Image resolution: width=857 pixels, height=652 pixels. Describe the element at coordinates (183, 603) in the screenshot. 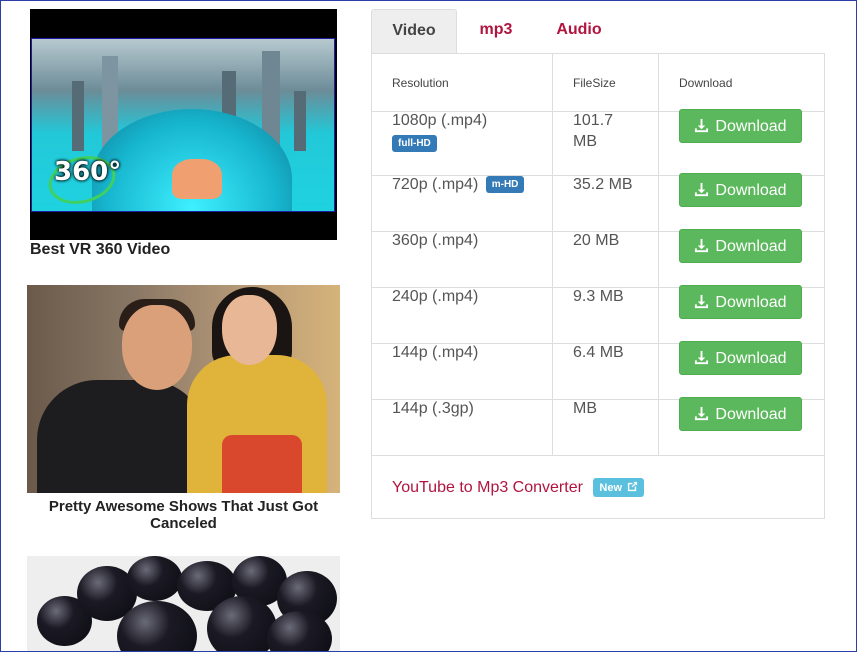

I see `video-thumbnail-olives` at that location.